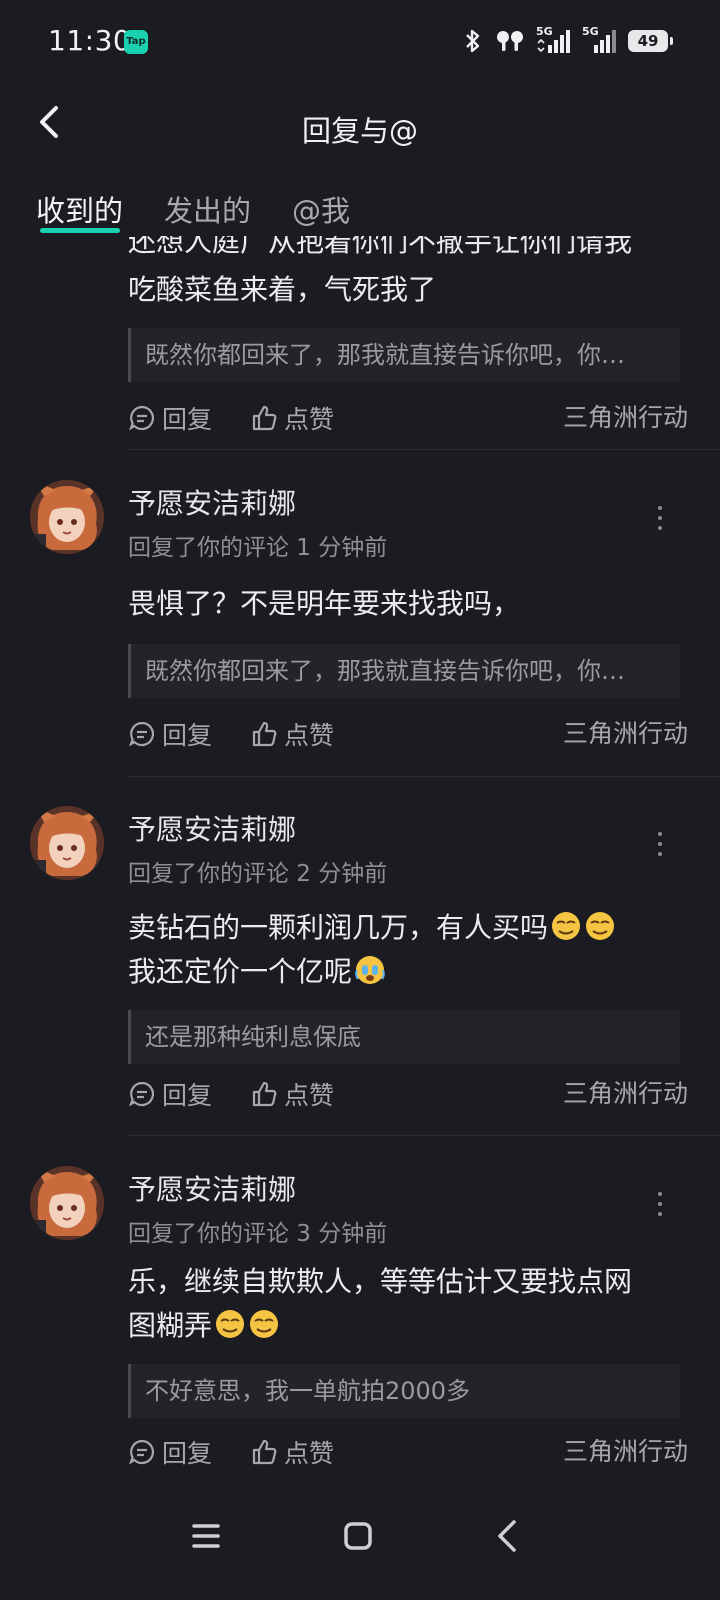 This screenshot has width=720, height=1600. What do you see at coordinates (206, 1536) in the screenshot?
I see `menu-icon` at bounding box center [206, 1536].